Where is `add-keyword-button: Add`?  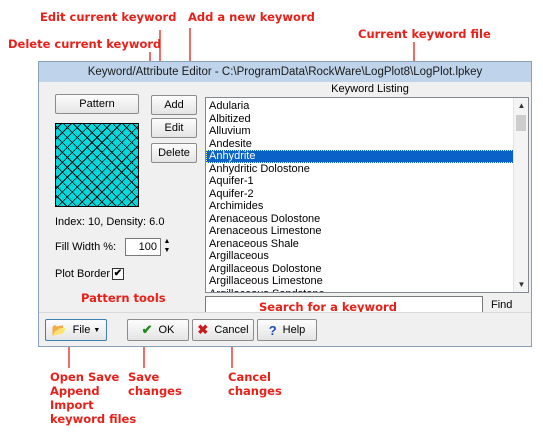
add-keyword-button: Add is located at coordinates (174, 105).